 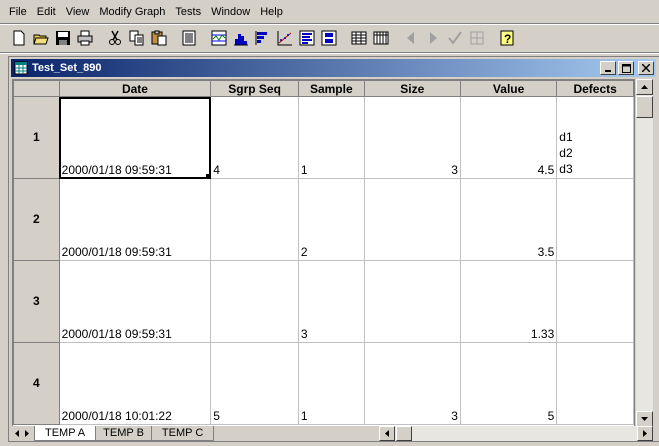 What do you see at coordinates (36, 219) in the screenshot?
I see `row-header: 2` at bounding box center [36, 219].